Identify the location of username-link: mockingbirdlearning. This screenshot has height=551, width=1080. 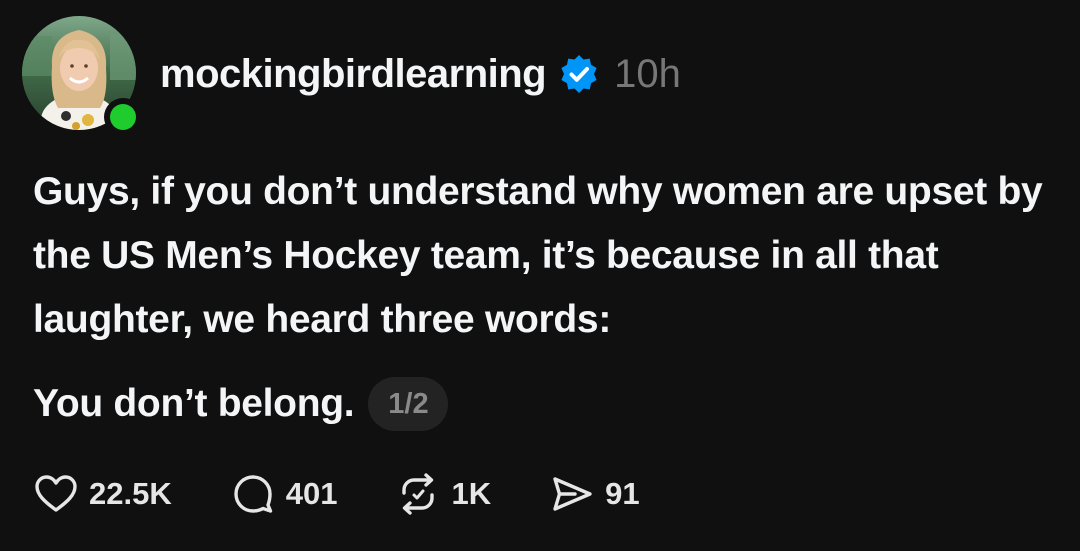
(353, 74).